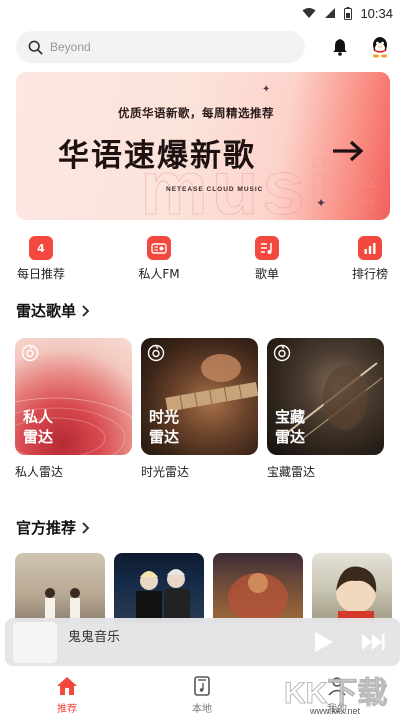 The image size is (405, 720). What do you see at coordinates (46, 528) in the screenshot?
I see `official-section-title: 官方推荐` at bounding box center [46, 528].